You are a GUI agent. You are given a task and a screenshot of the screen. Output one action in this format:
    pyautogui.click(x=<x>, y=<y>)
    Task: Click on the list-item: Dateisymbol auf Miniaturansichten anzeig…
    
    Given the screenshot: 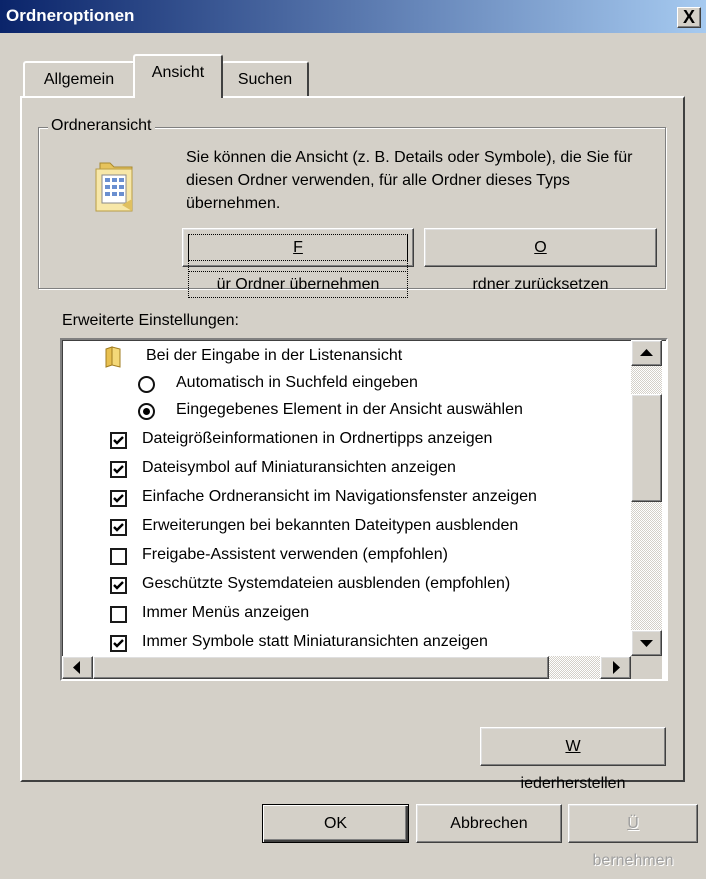 What is the action you would take?
    pyautogui.click(x=346, y=469)
    